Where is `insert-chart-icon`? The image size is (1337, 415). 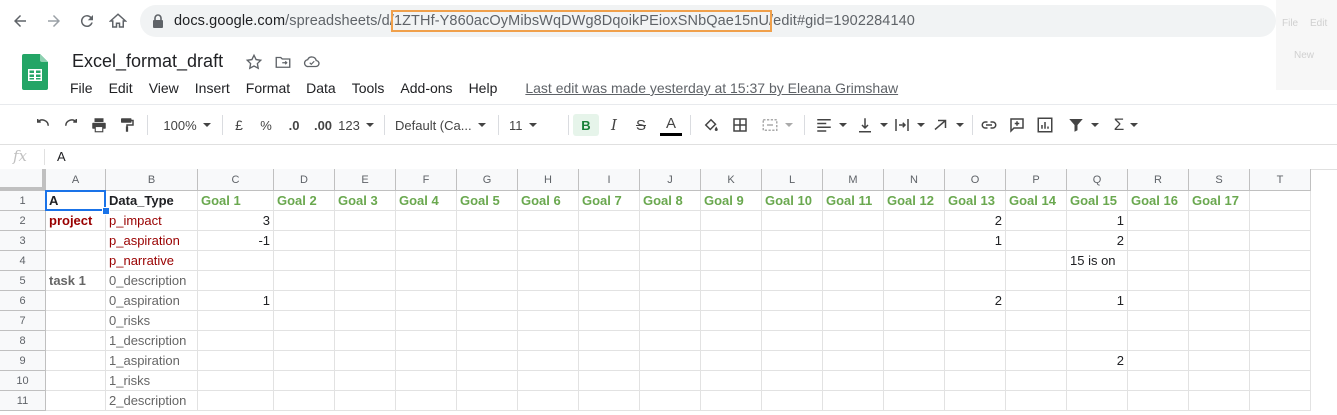
insert-chart-icon is located at coordinates (1045, 125).